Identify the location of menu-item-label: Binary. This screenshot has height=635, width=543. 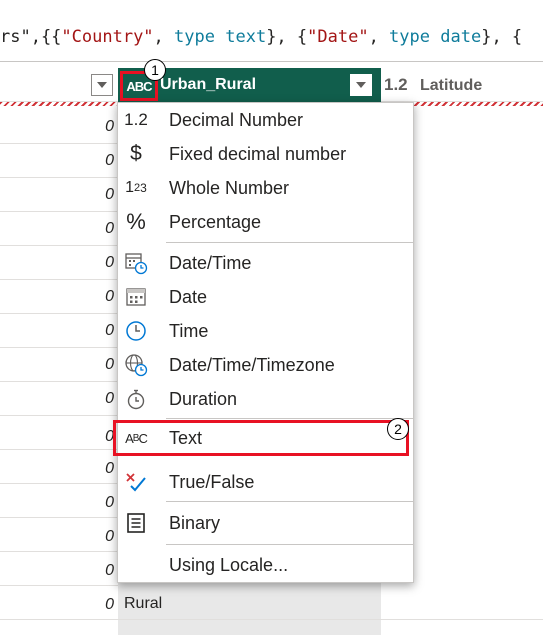
(195, 523).